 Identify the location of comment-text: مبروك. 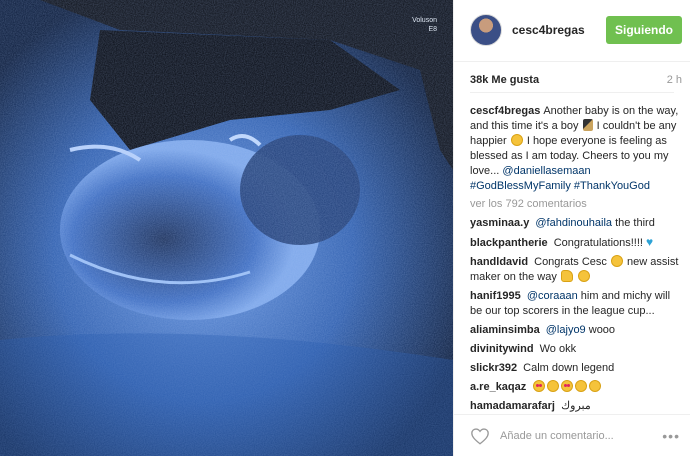
(576, 406).